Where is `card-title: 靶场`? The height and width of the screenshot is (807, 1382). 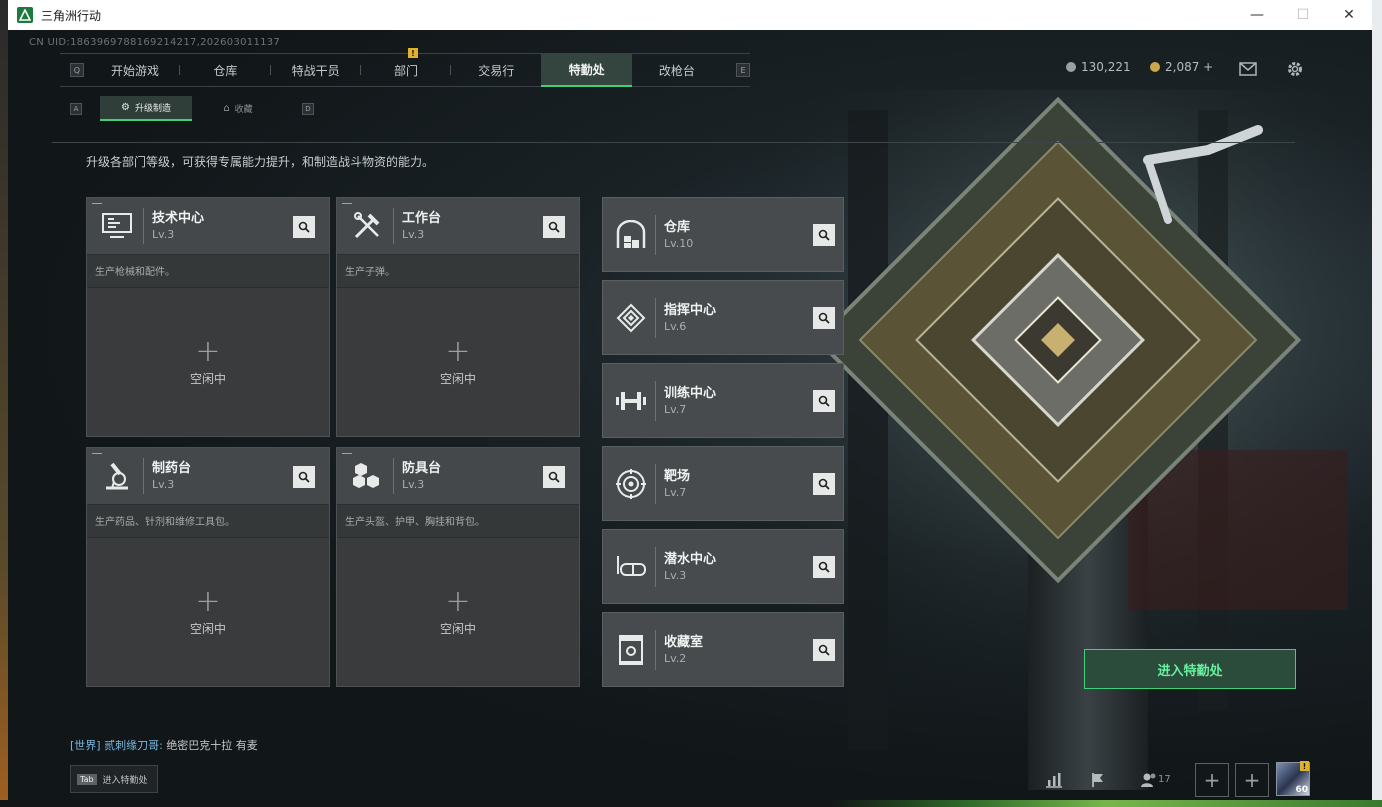
card-title: 靶场 is located at coordinates (677, 476).